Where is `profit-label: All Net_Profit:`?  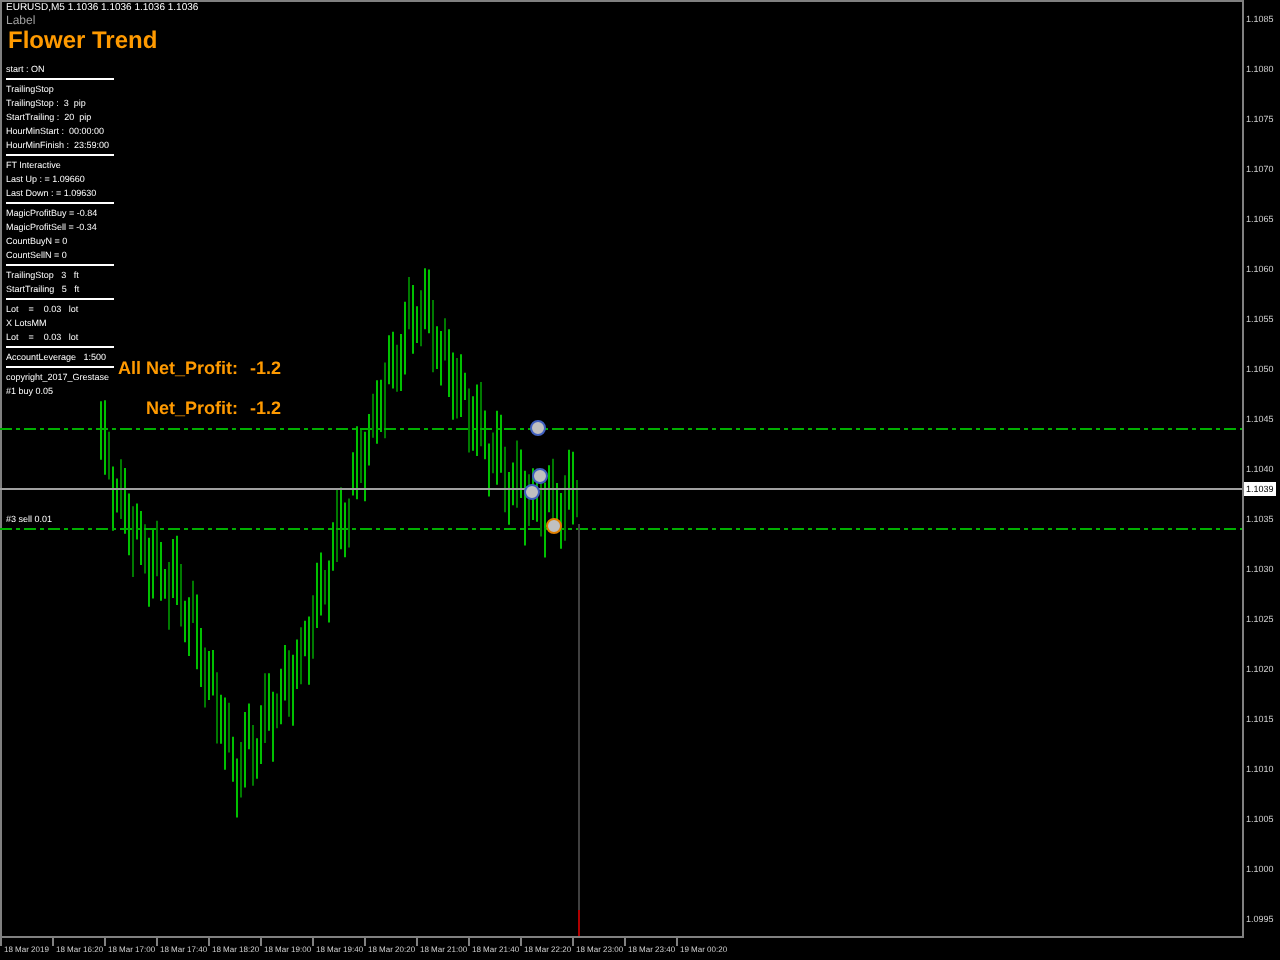 profit-label: All Net_Profit: is located at coordinates (178, 369).